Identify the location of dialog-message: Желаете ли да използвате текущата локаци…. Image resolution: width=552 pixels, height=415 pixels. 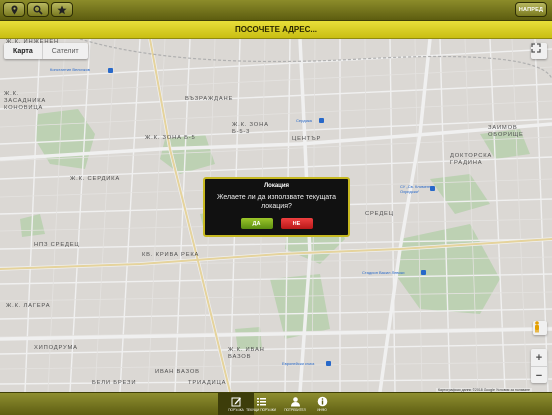
(276, 202).